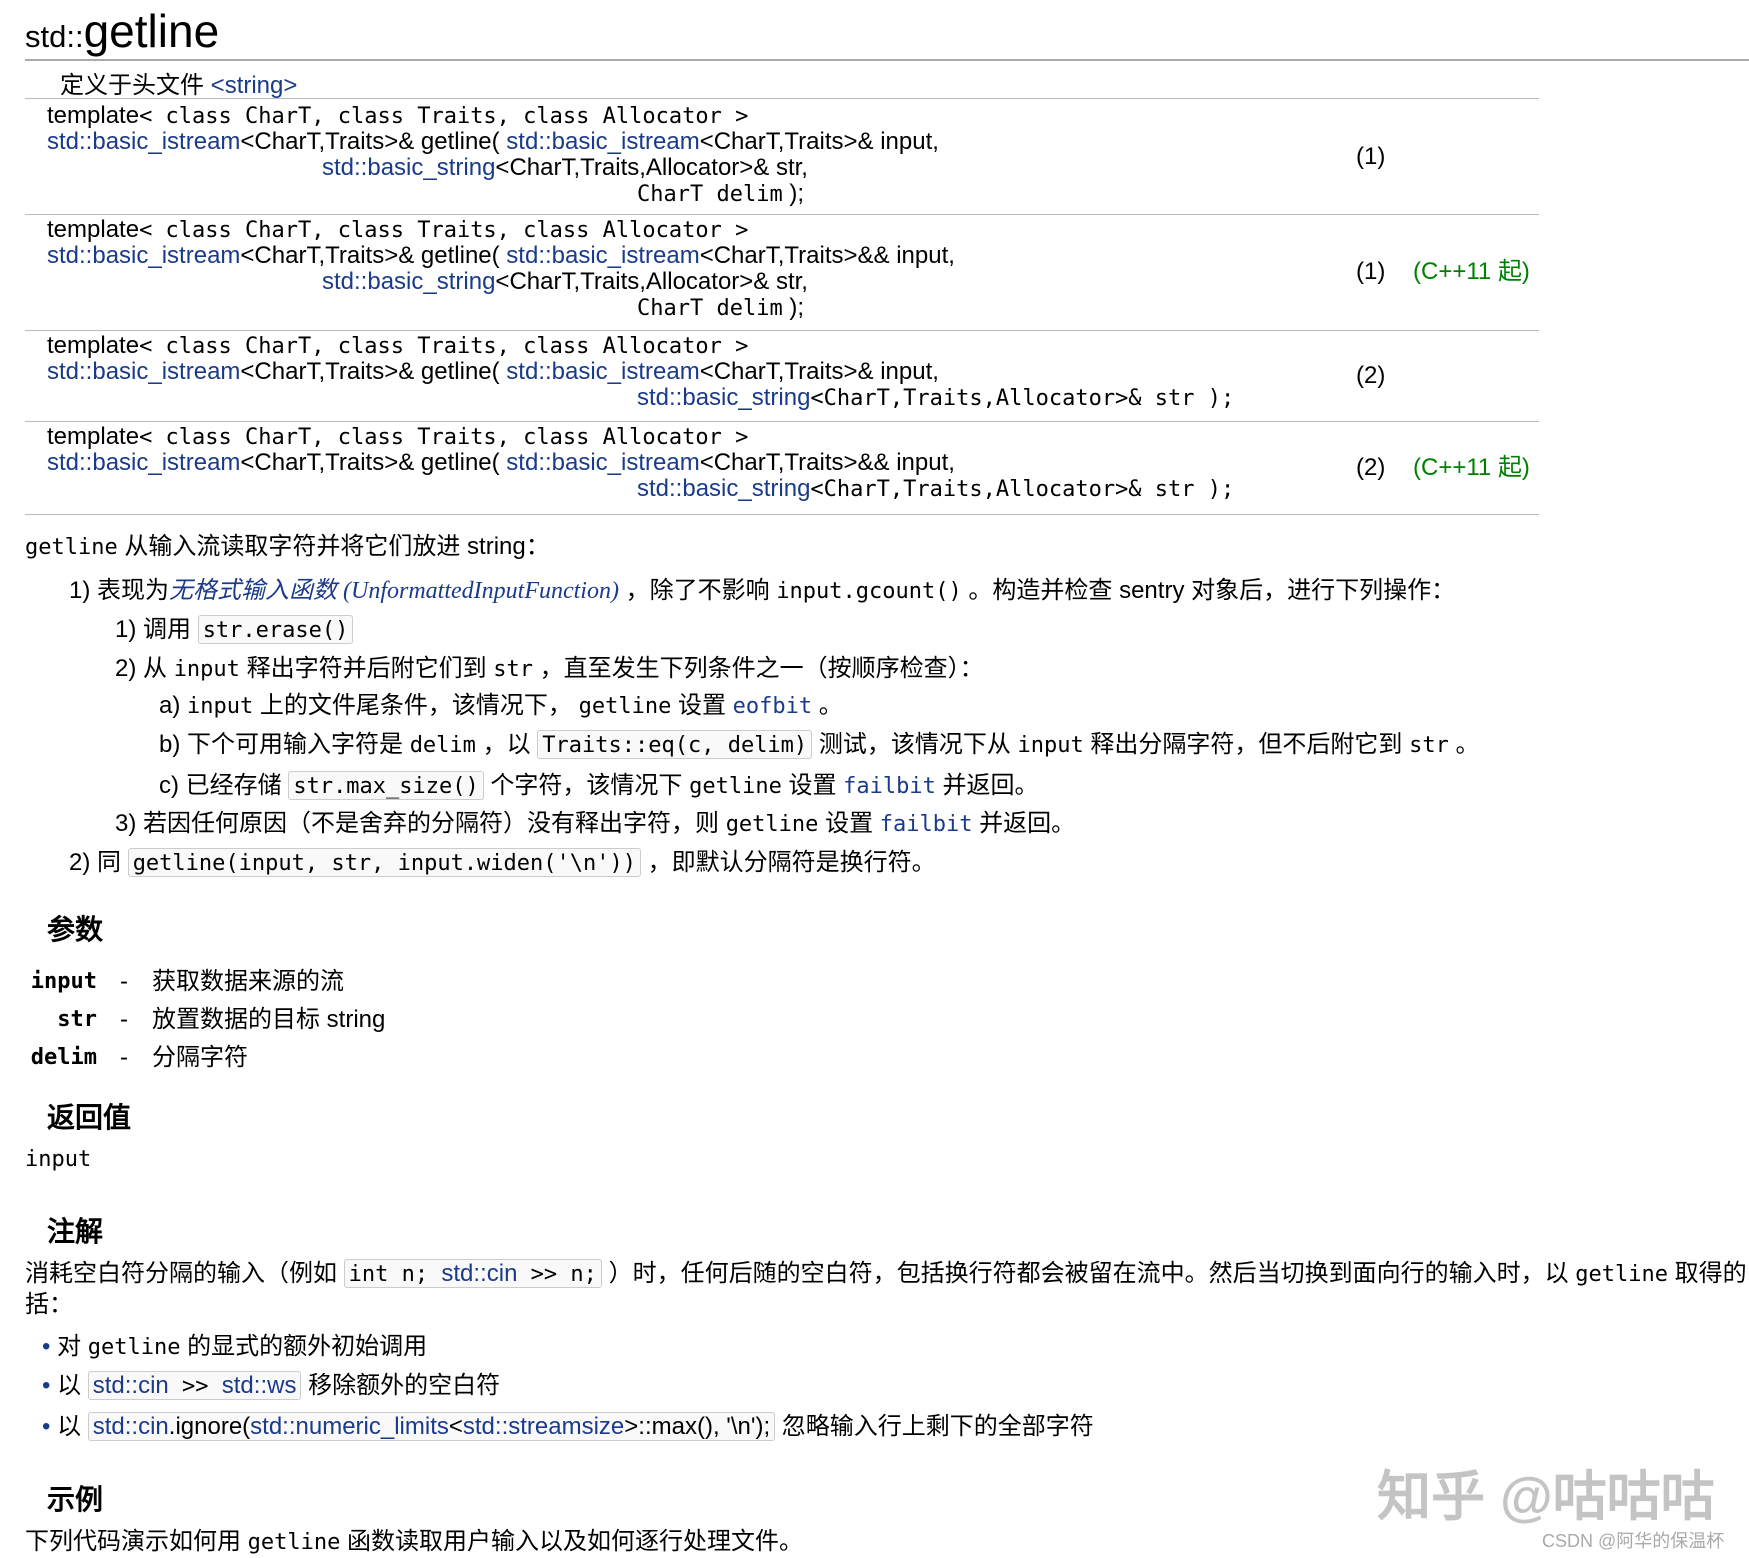  What do you see at coordinates (395, 1274) in the screenshot?
I see `text: int n;` at bounding box center [395, 1274].